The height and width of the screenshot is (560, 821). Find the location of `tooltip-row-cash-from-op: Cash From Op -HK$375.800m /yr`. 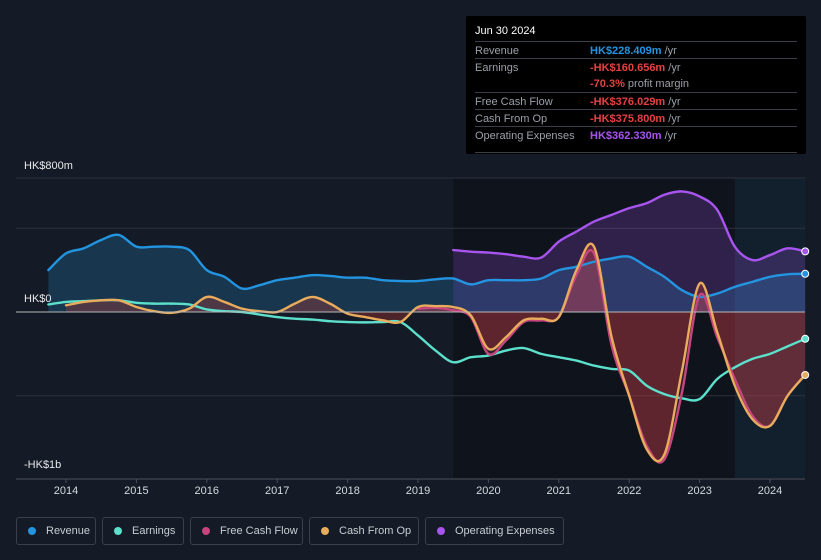

tooltip-row-cash-from-op: Cash From Op -HK$375.800m /yr is located at coordinates (636, 118).